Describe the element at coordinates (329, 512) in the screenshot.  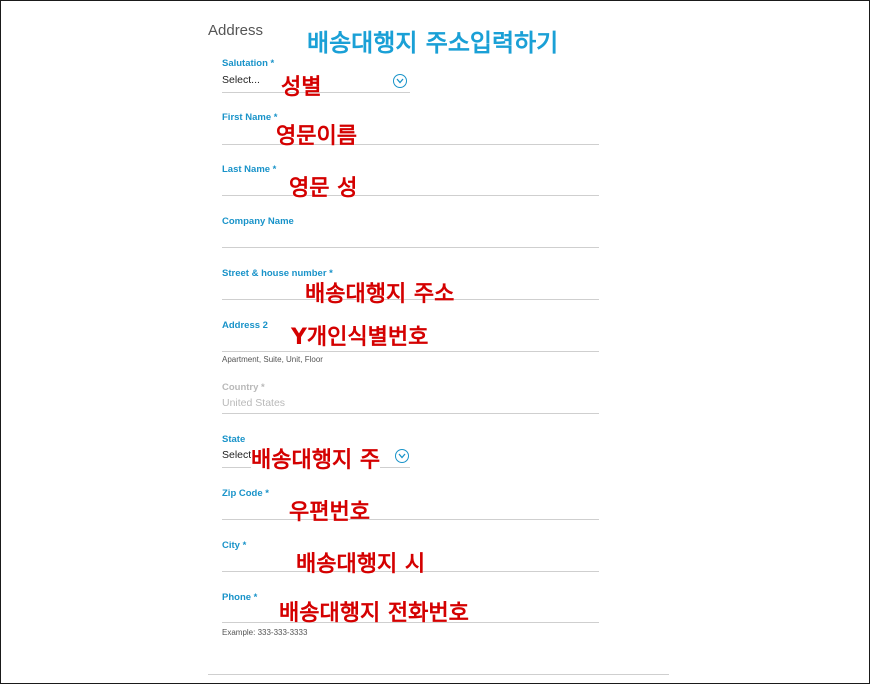
I see `zip-annotation: 우편번호` at that location.